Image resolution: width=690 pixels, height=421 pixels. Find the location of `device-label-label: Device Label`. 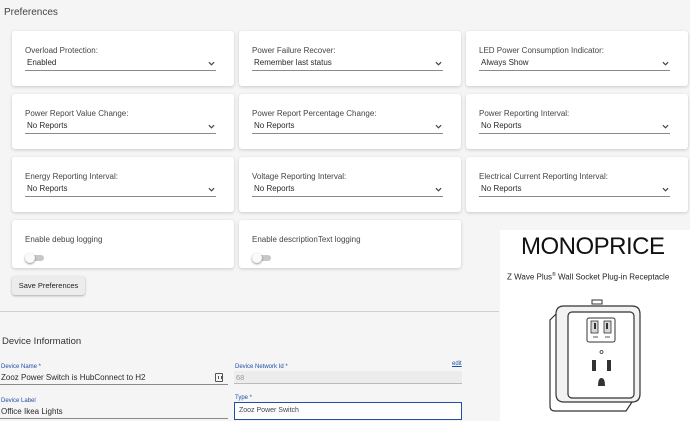

device-label-label: Device Label is located at coordinates (18, 401).